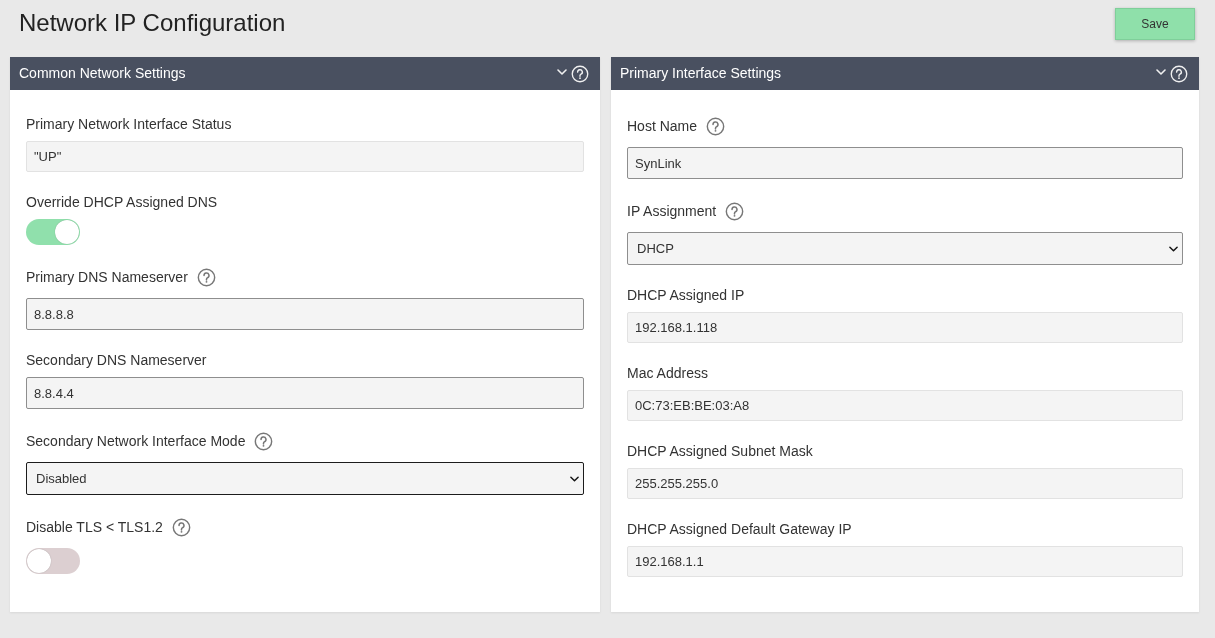 The image size is (1215, 638). I want to click on text-field: 192.168.1.1, so click(905, 561).